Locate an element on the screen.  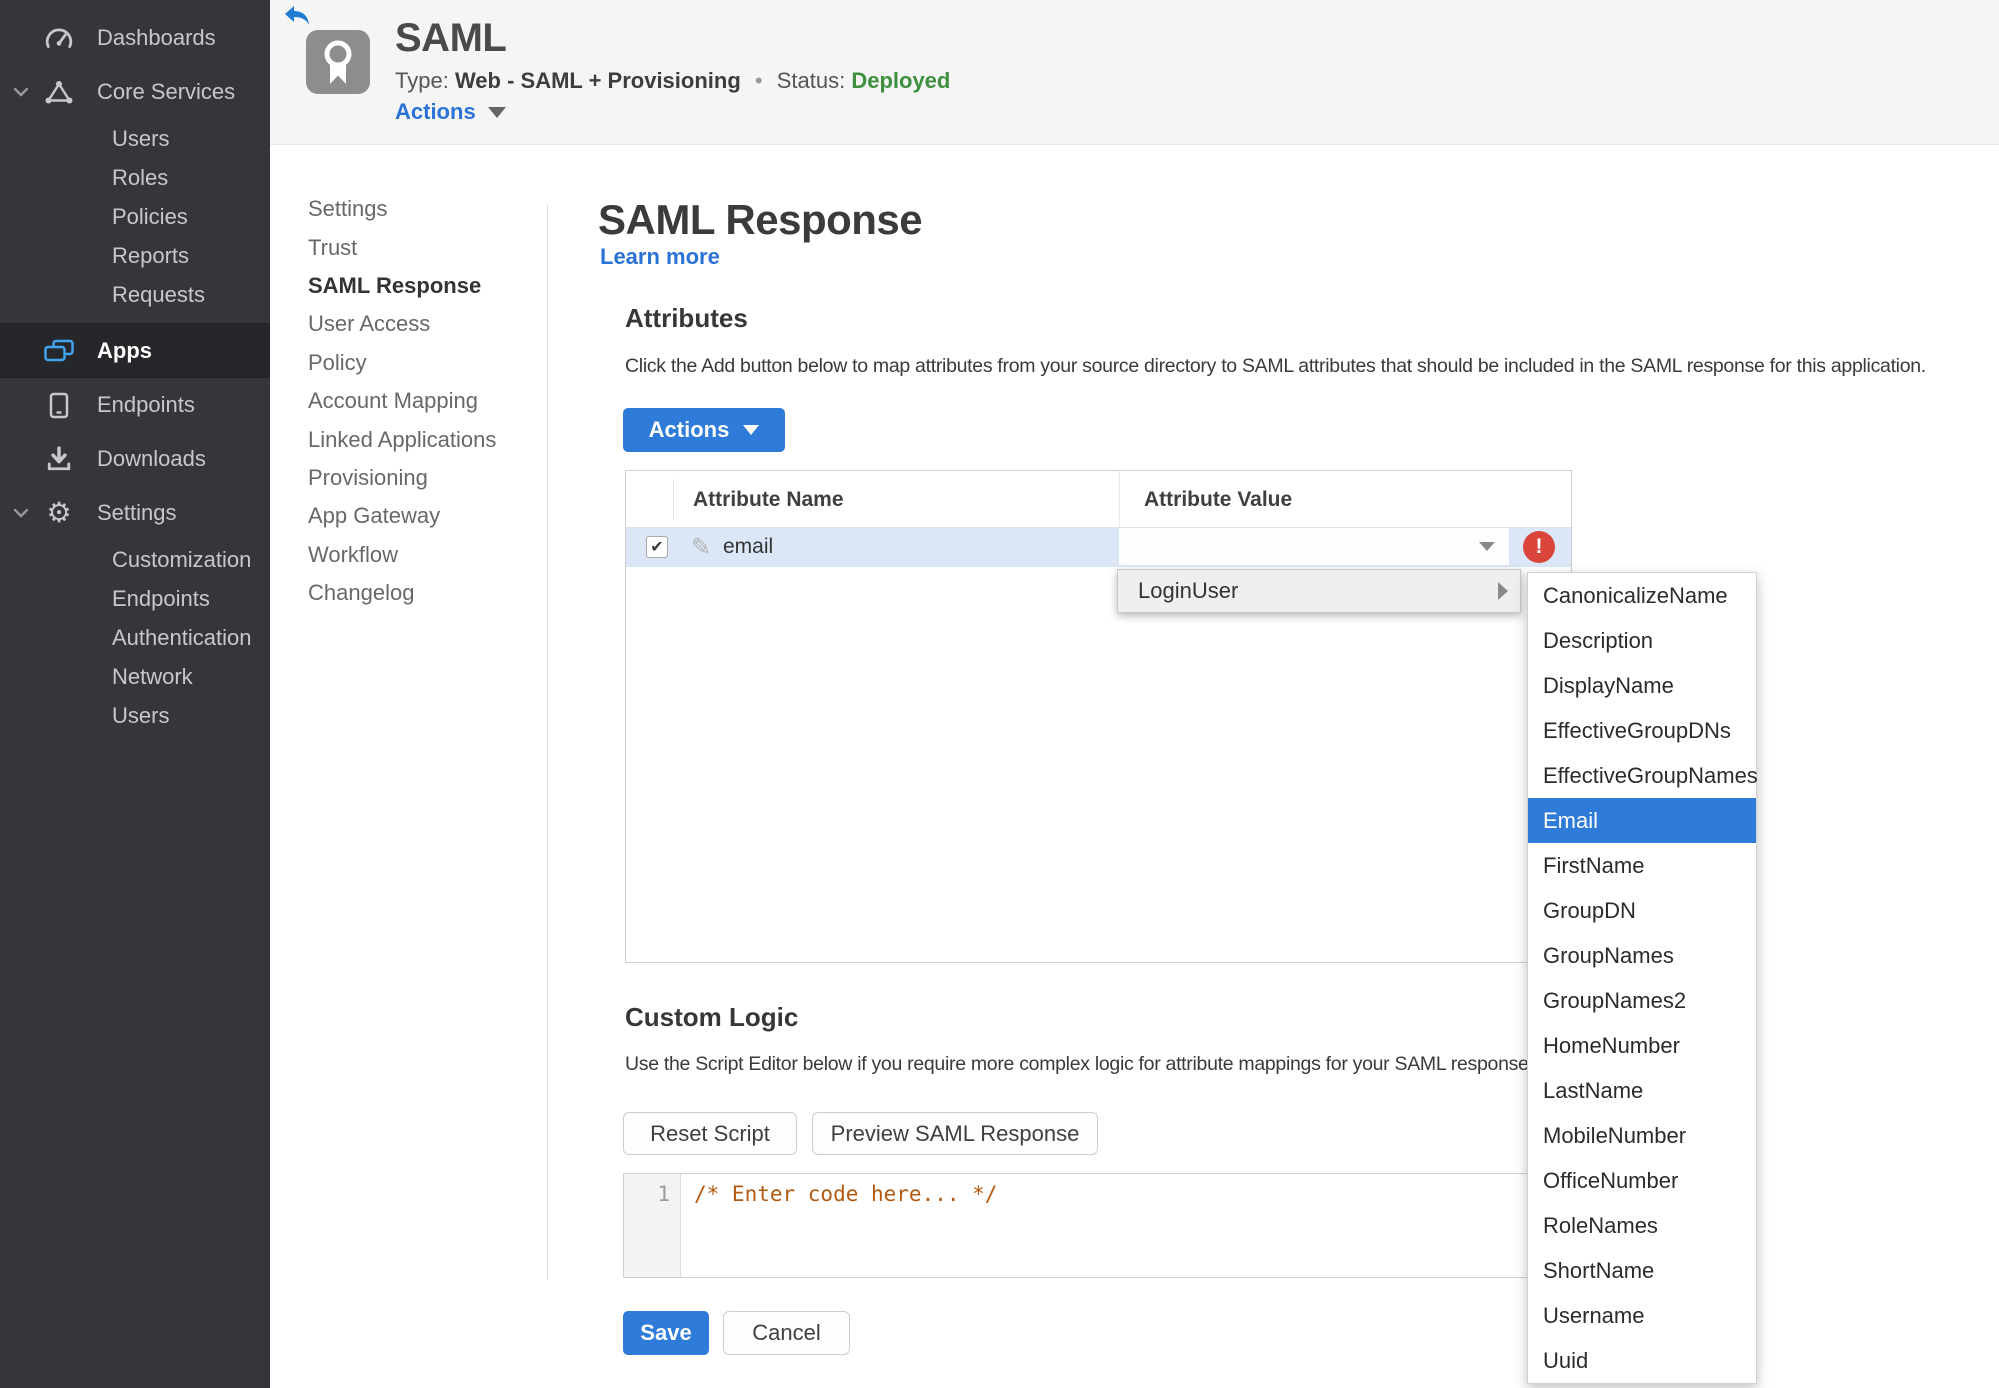
sidebar-label: Settings is located at coordinates (137, 512).